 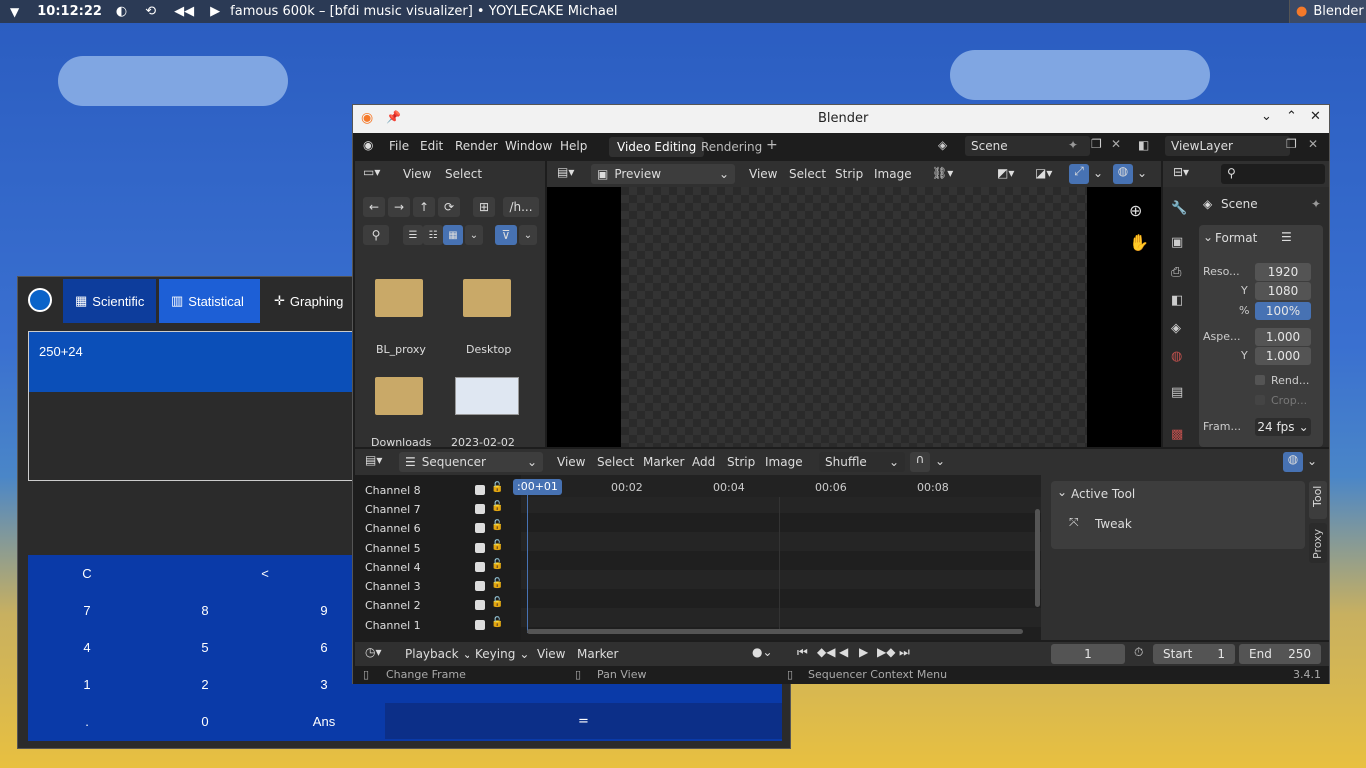 What do you see at coordinates (893, 174) in the screenshot?
I see `pv-menu-image: Image` at bounding box center [893, 174].